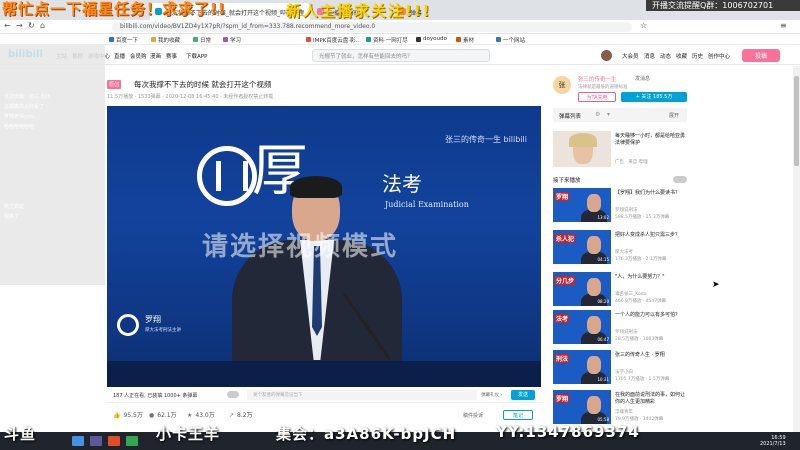 The width and height of the screenshot is (800, 450). What do you see at coordinates (620, 149) in the screenshot?
I see `ad-card: 每天睡够一小时，都是给哈亚勇法律要保护 广告 · 来自 哔哩` at bounding box center [620, 149].